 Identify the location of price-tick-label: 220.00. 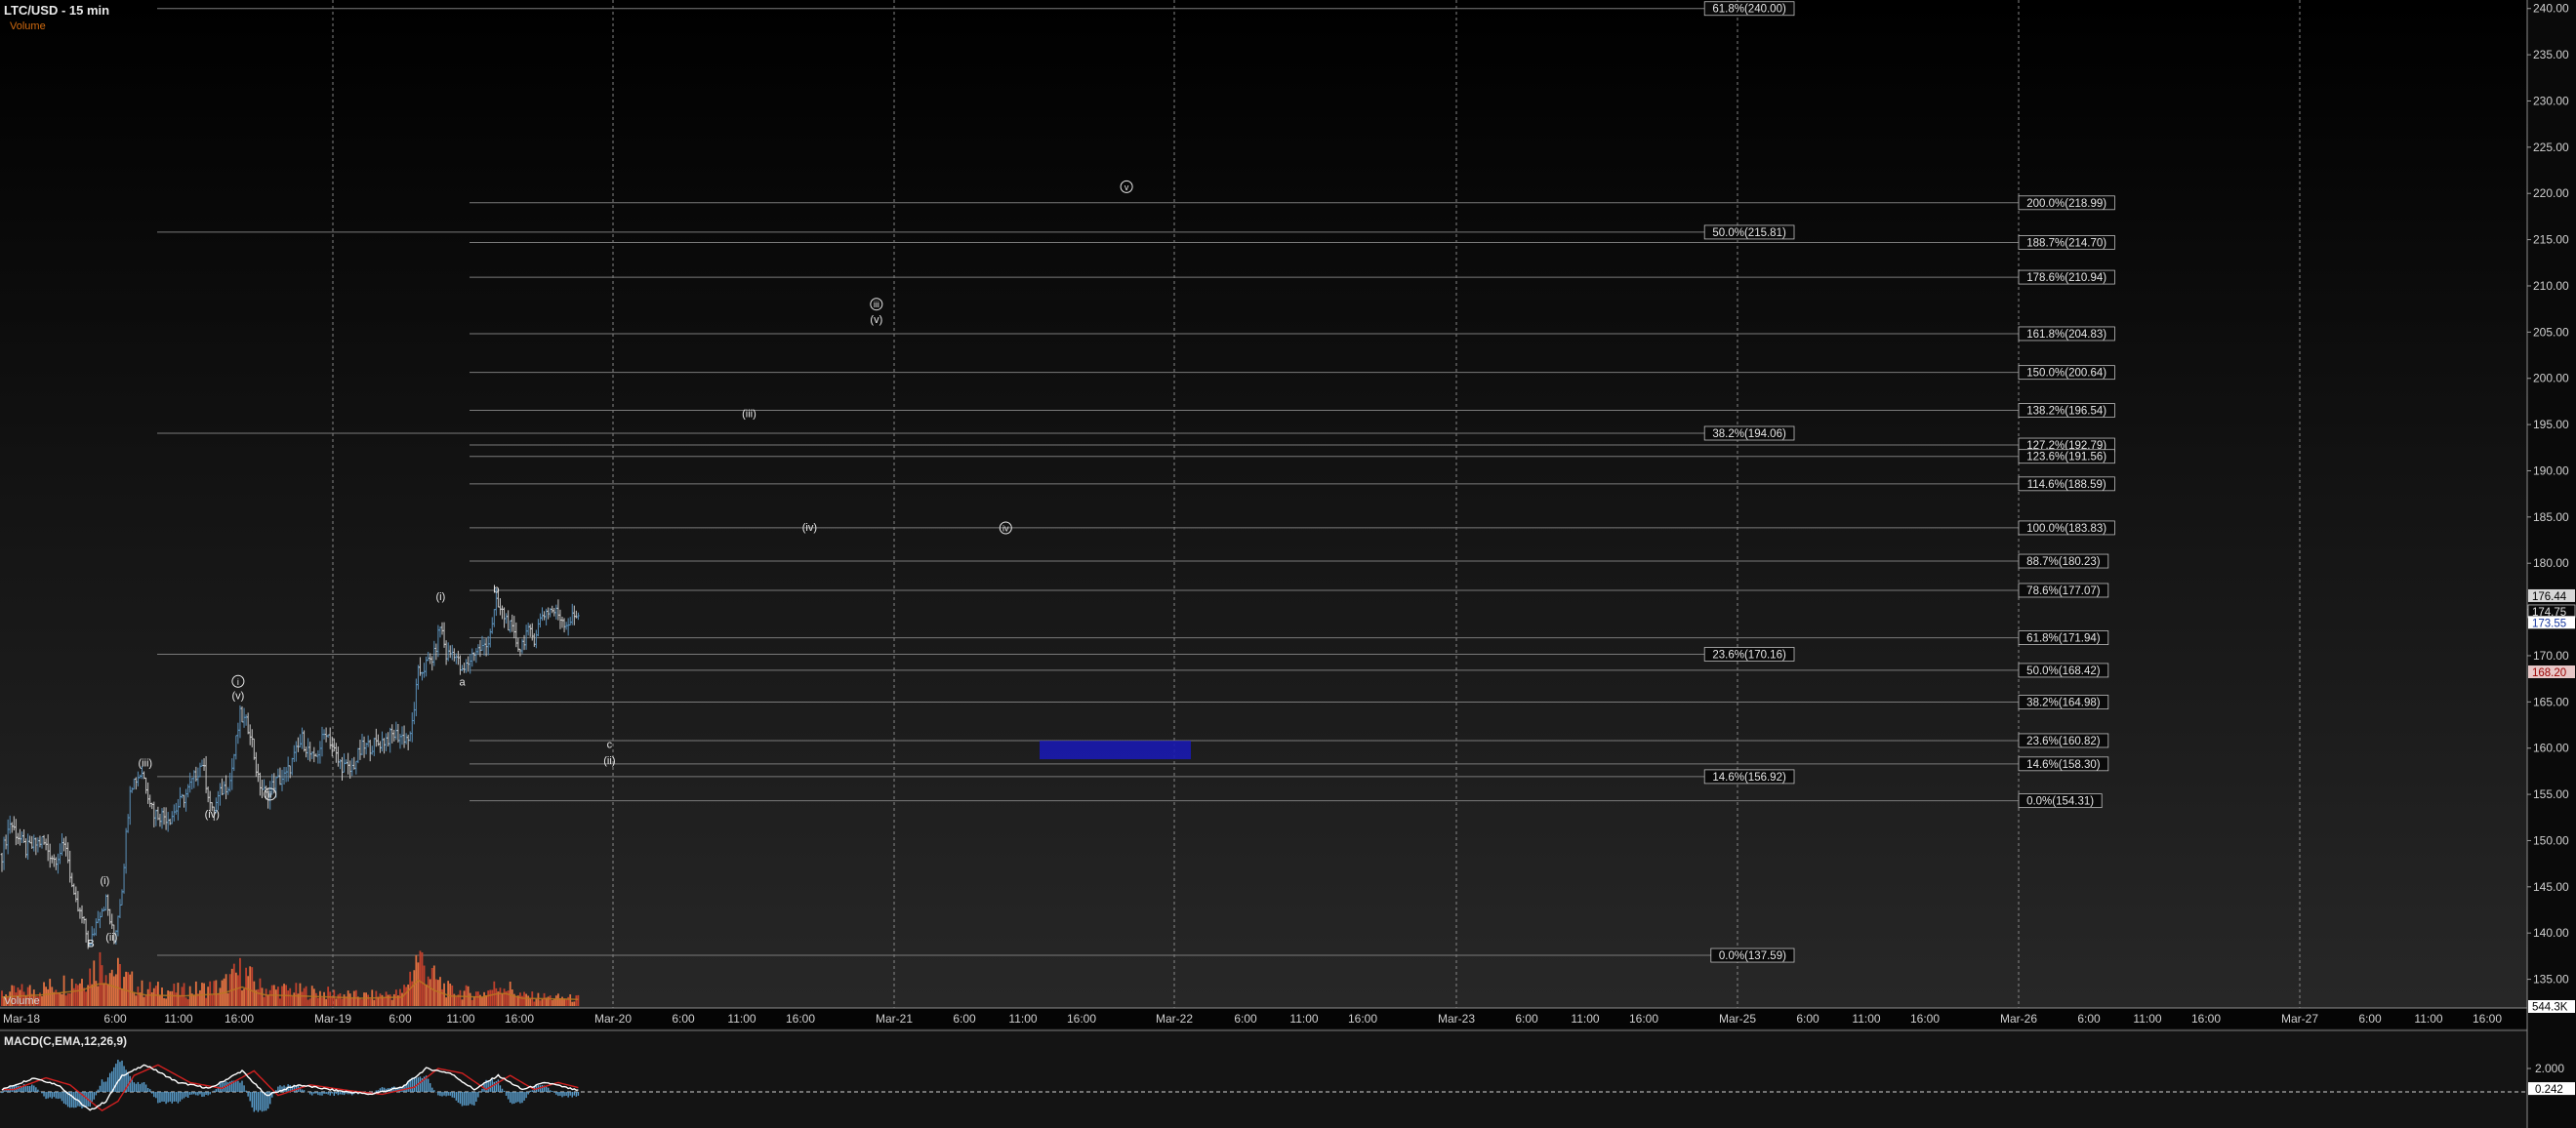
(2551, 193).